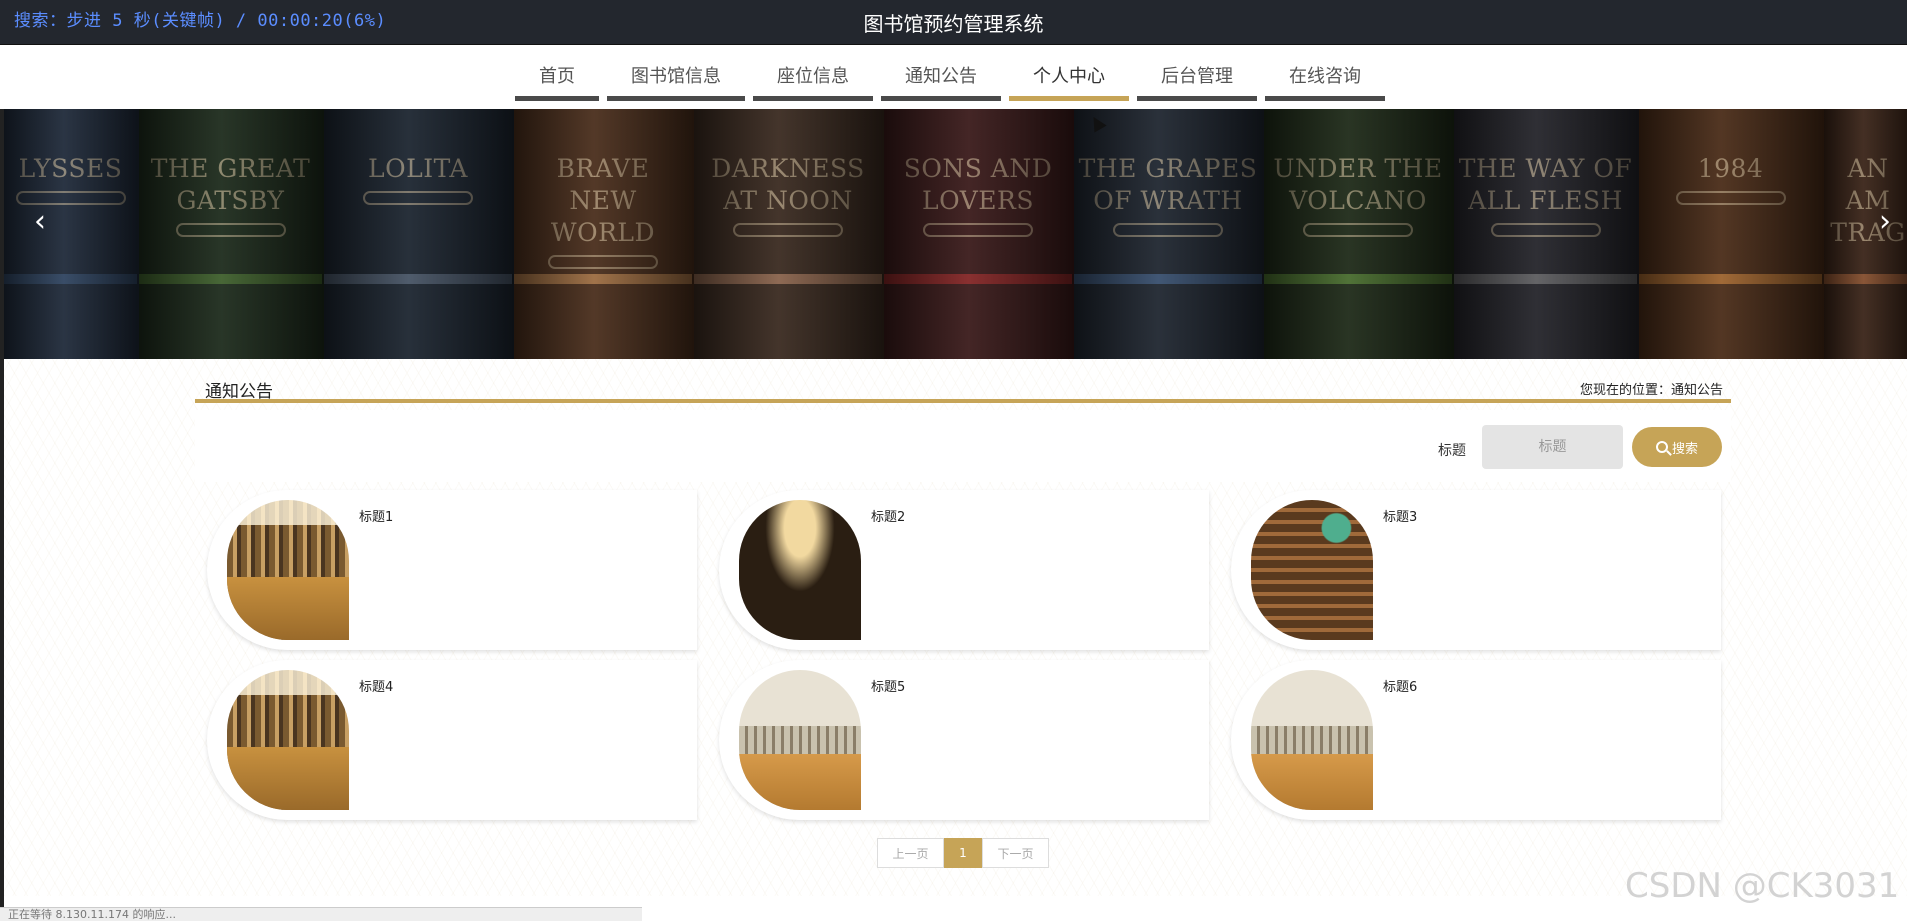  I want to click on search-input, so click(1552, 447).